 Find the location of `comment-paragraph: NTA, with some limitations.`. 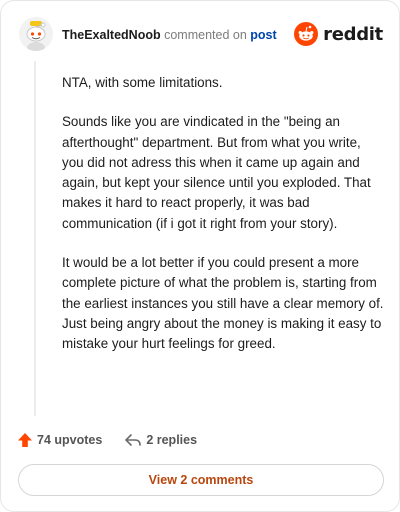

comment-paragraph: NTA, with some limitations. is located at coordinates (142, 82).